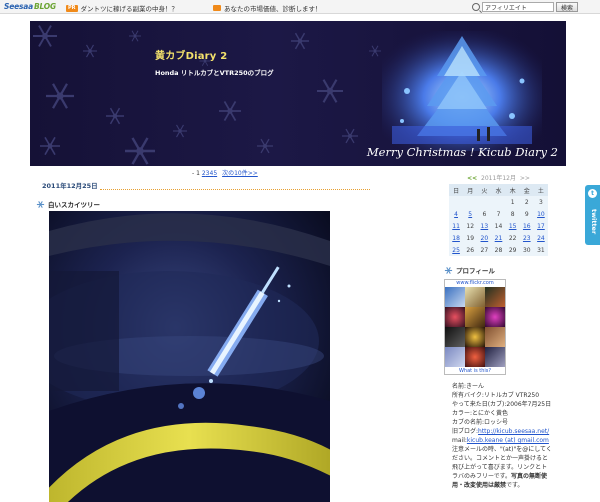 The width and height of the screenshot is (600, 502). I want to click on mail-label: mail:, so click(459, 440).